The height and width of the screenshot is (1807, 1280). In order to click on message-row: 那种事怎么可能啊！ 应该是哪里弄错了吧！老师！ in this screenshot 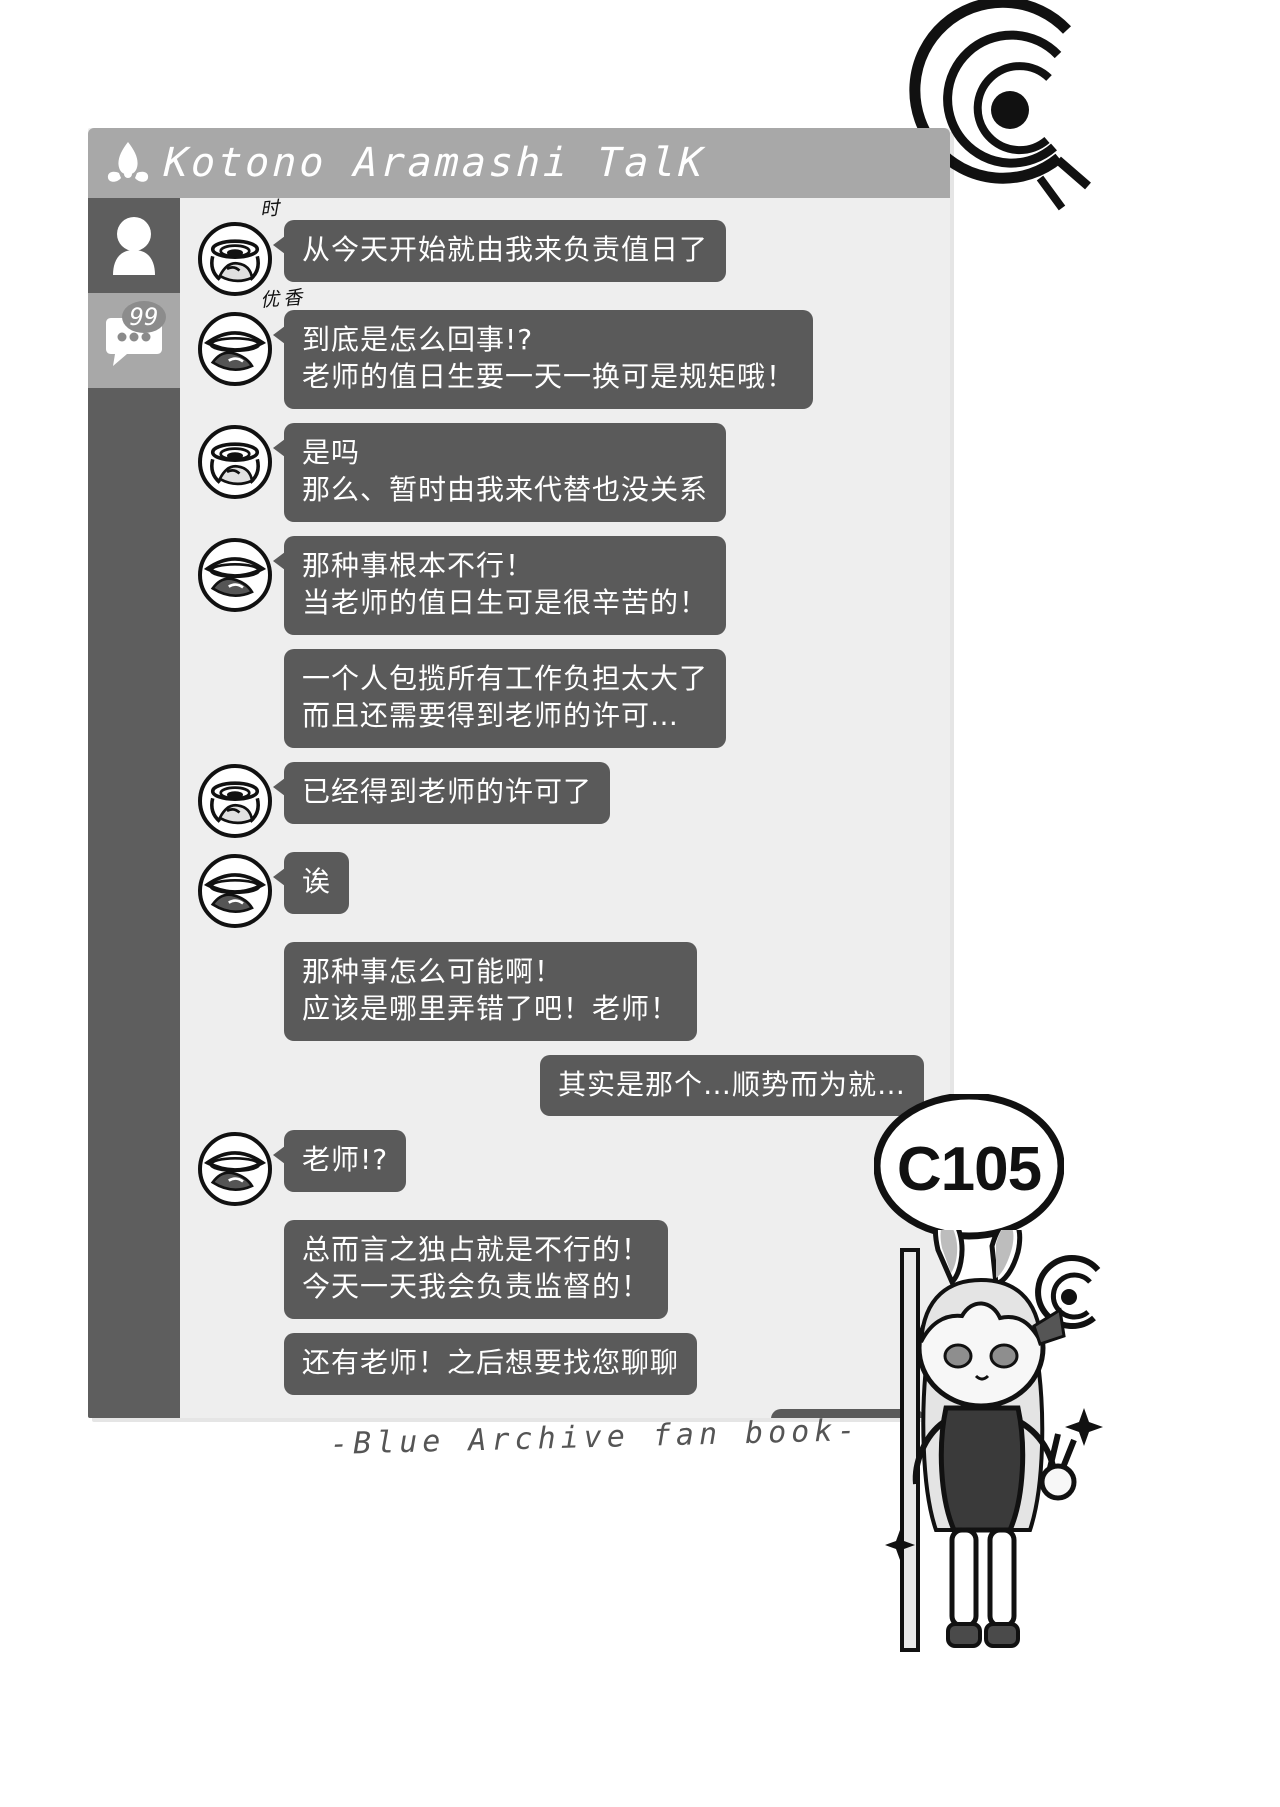, I will do `click(561, 991)`.